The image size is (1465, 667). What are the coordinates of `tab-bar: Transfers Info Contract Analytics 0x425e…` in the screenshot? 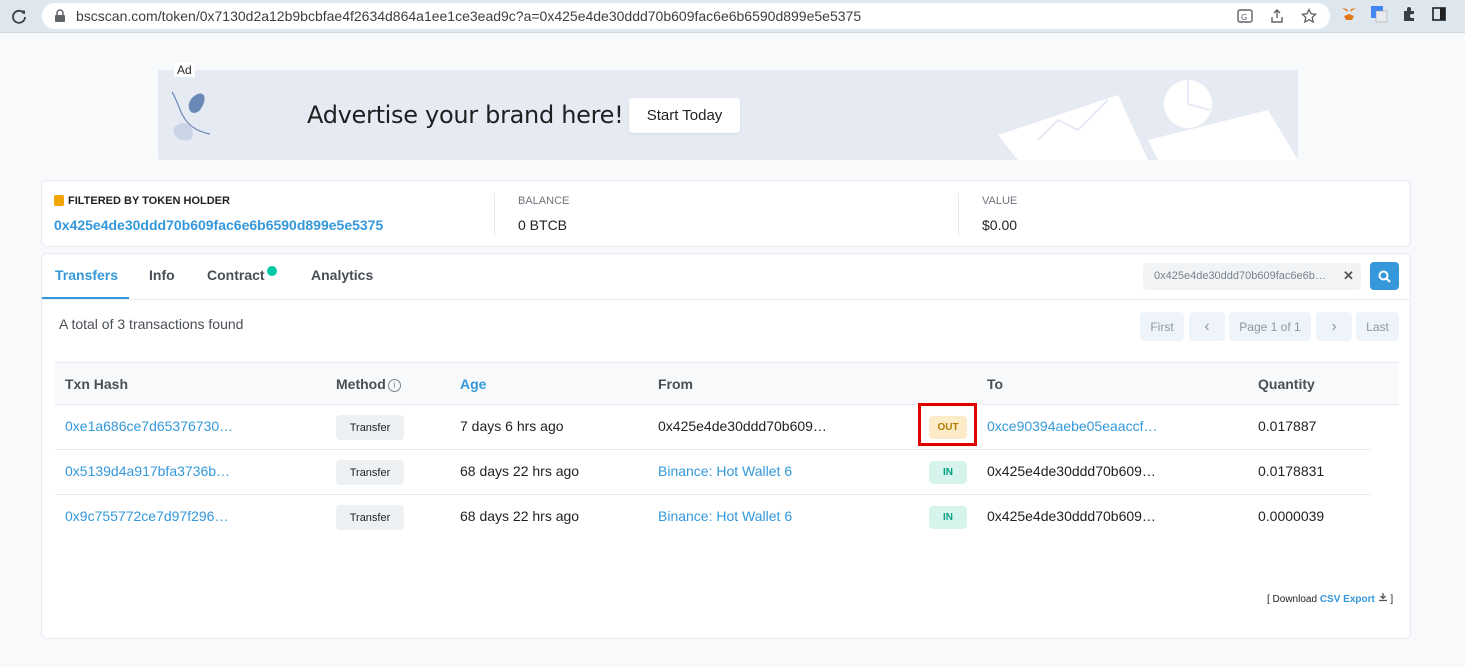 It's located at (726, 277).